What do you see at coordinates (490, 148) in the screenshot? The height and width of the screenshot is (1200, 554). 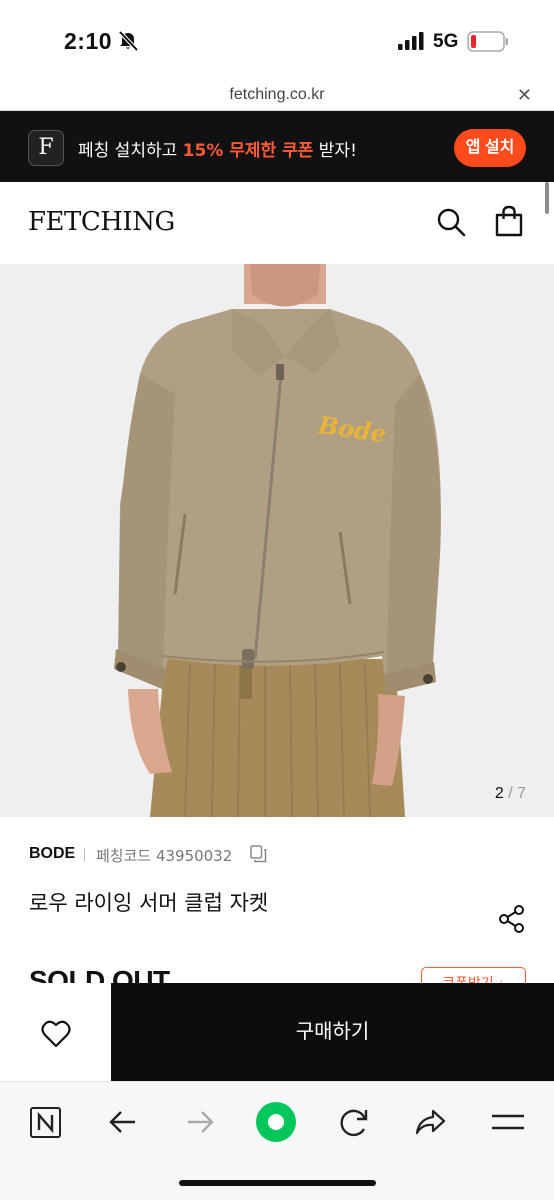 I see `install-app-button: 앱 설치` at bounding box center [490, 148].